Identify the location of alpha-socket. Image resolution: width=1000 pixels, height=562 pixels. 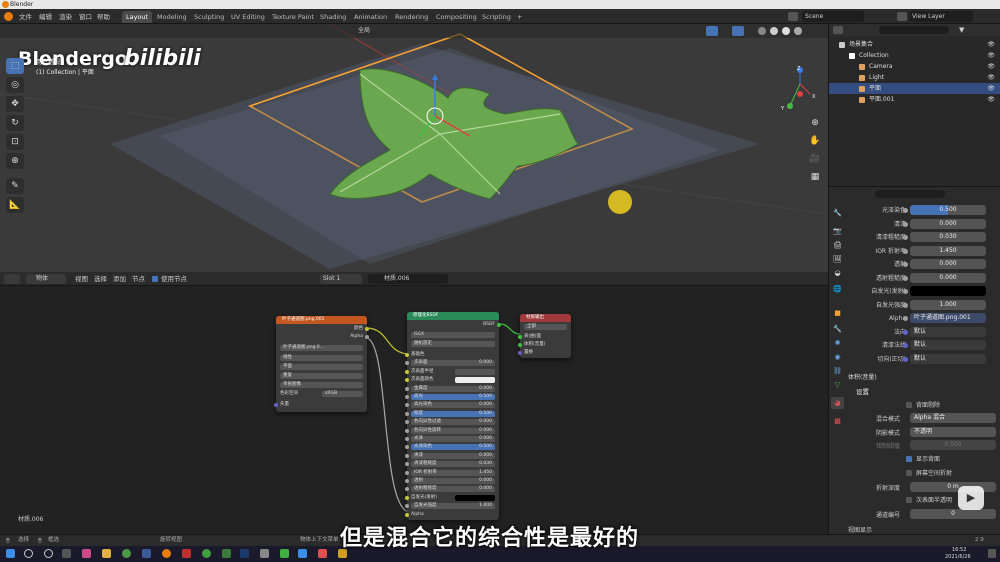
(367, 337).